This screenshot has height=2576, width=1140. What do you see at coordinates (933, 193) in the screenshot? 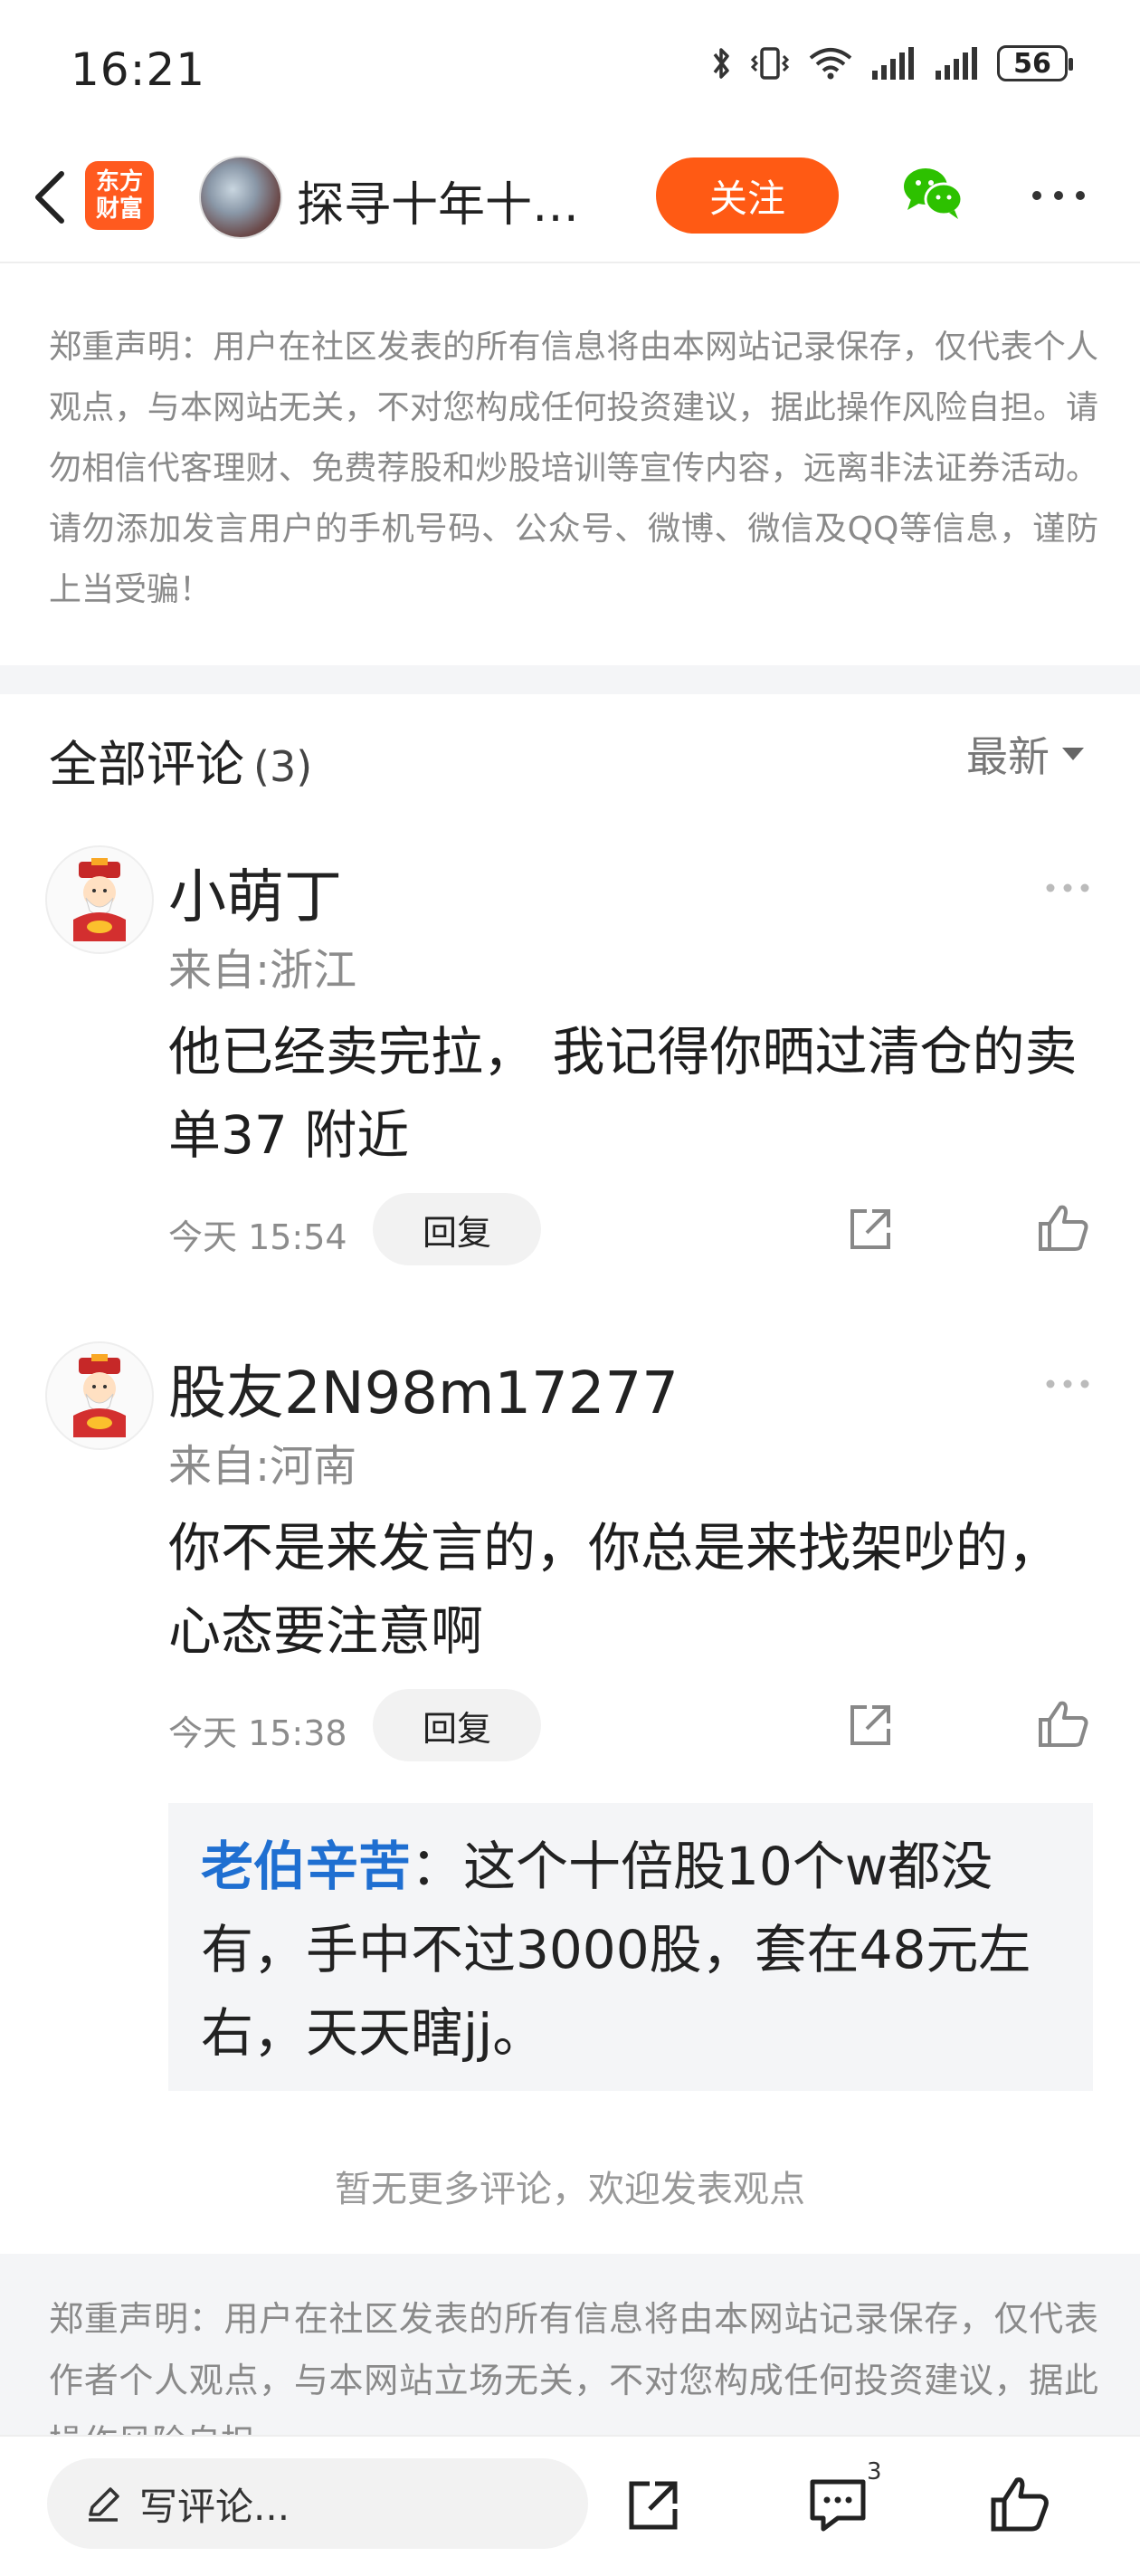
I see `wechat-share-icon` at bounding box center [933, 193].